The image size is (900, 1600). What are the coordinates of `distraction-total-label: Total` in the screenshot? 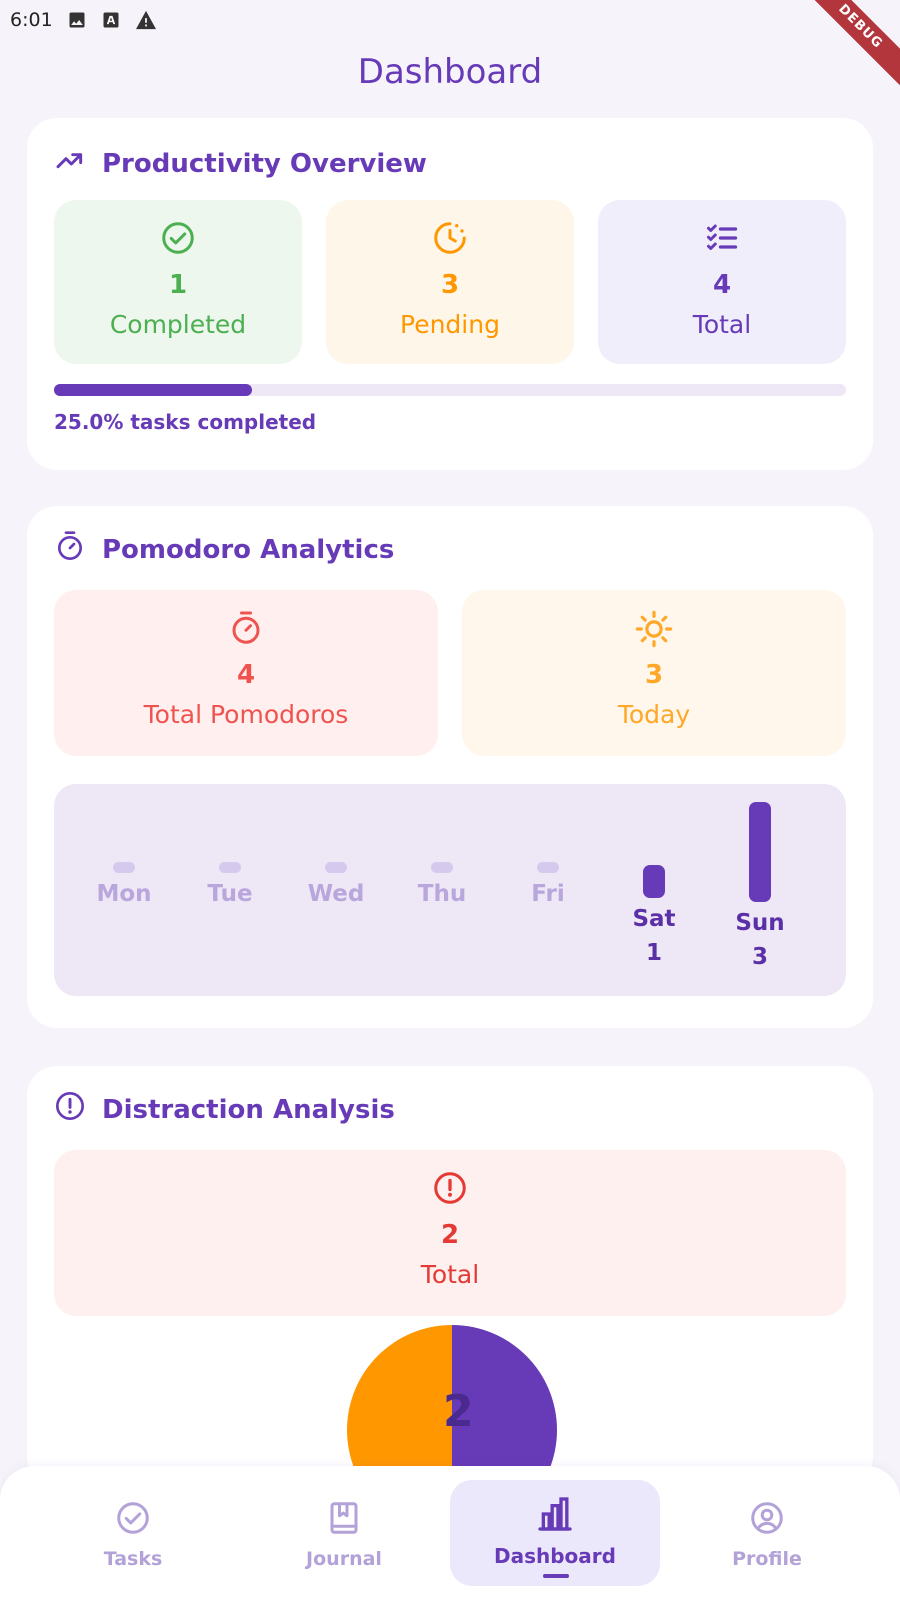 It's located at (450, 1274).